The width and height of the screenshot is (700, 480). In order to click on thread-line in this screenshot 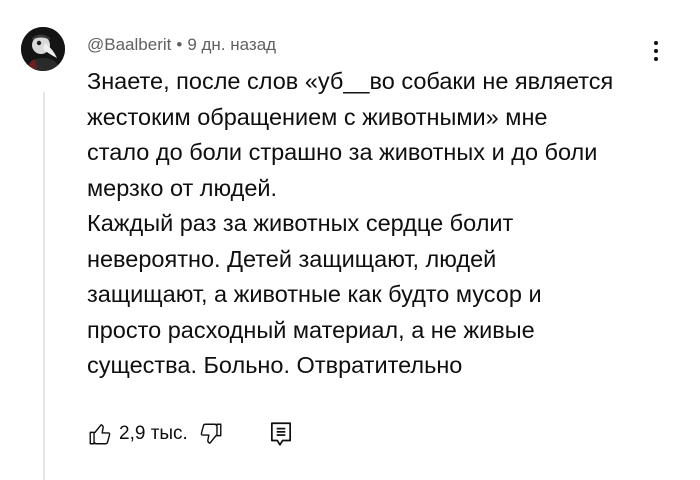, I will do `click(44, 286)`.